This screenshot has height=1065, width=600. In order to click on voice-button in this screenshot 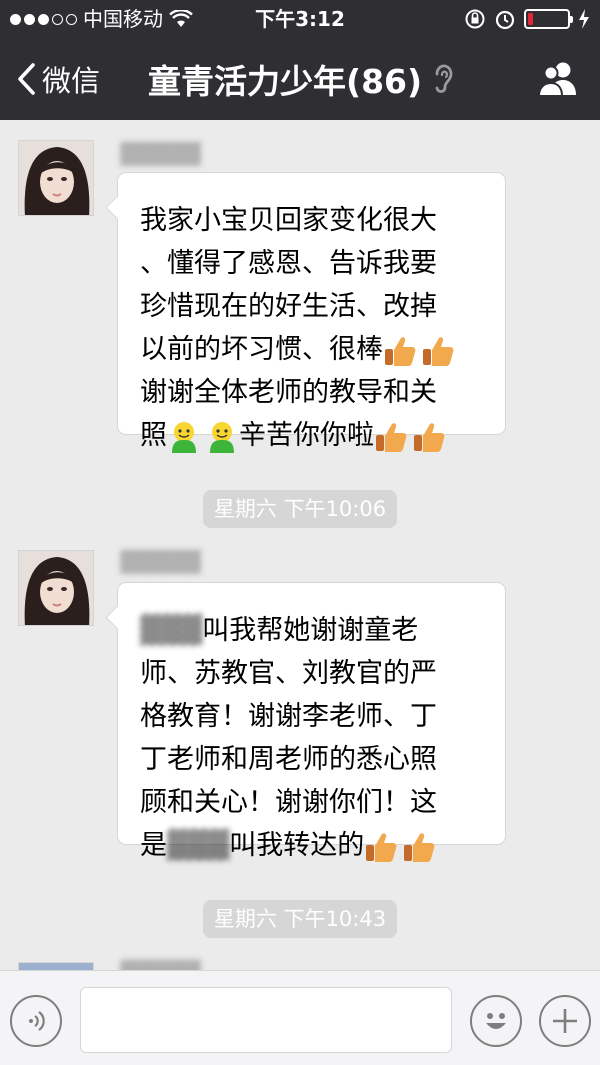, I will do `click(36, 1021)`.